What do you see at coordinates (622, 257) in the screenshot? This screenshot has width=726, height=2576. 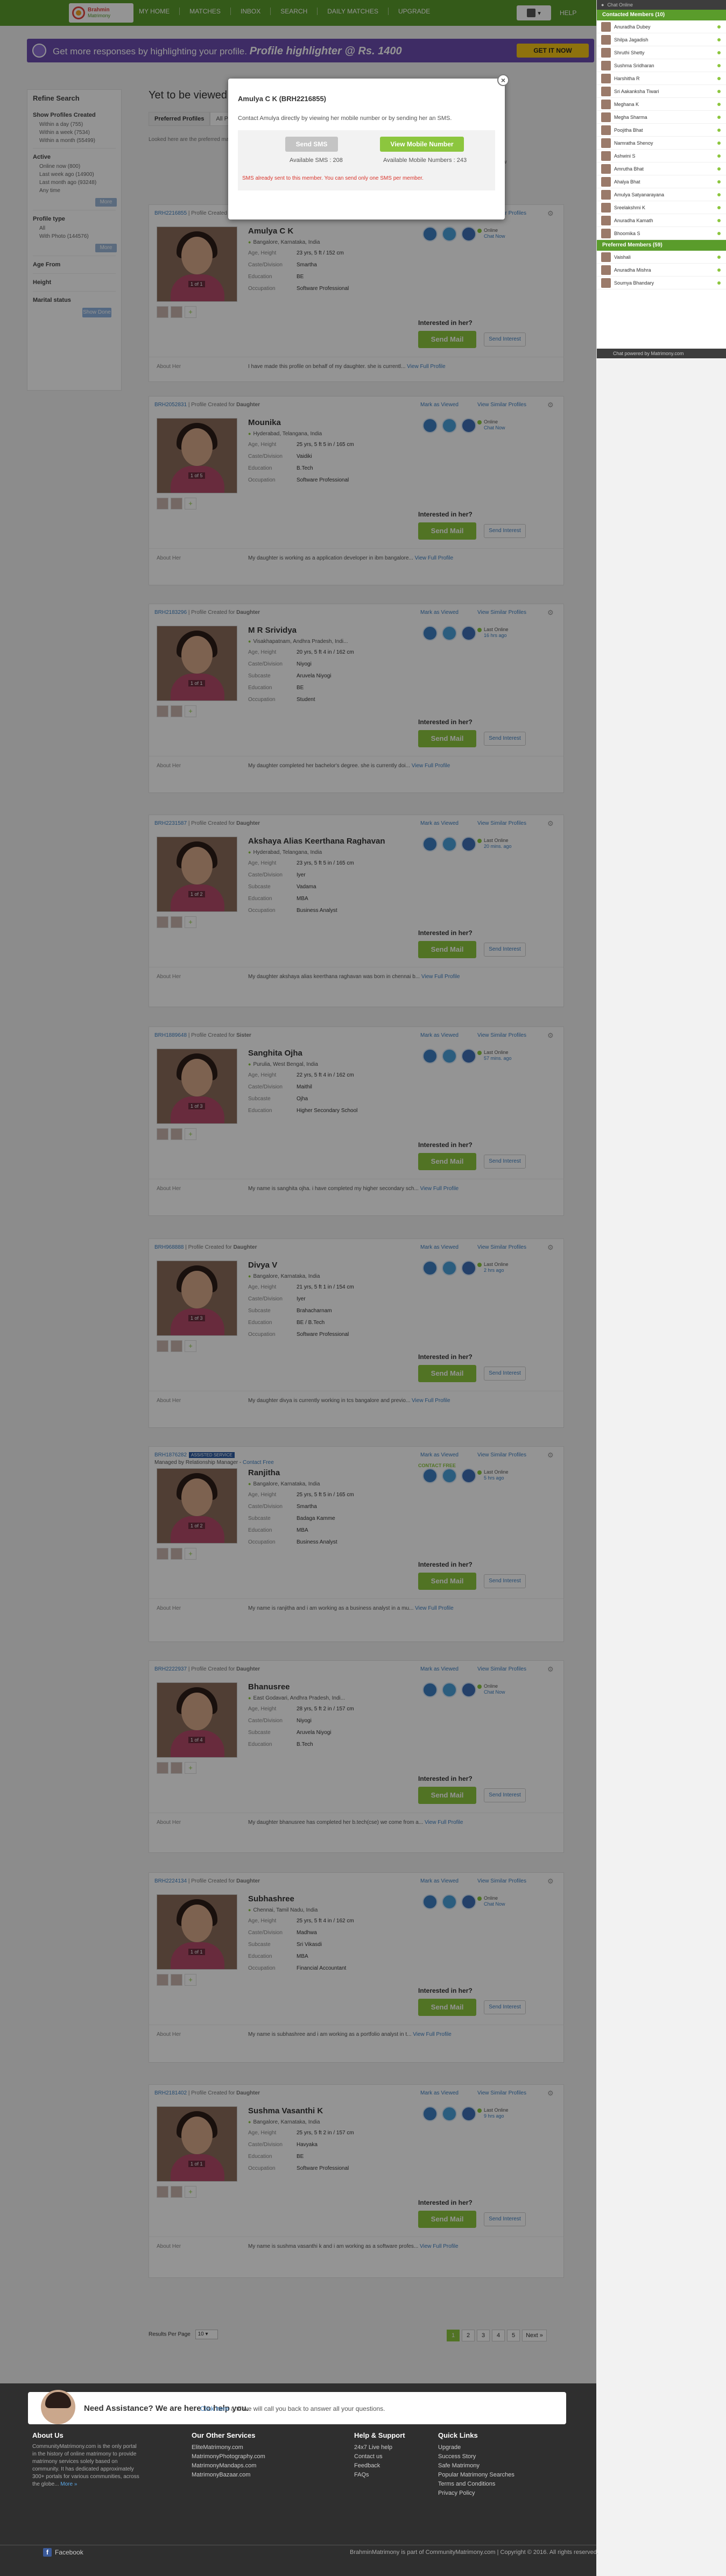 I see `member-name: Vaishali` at bounding box center [622, 257].